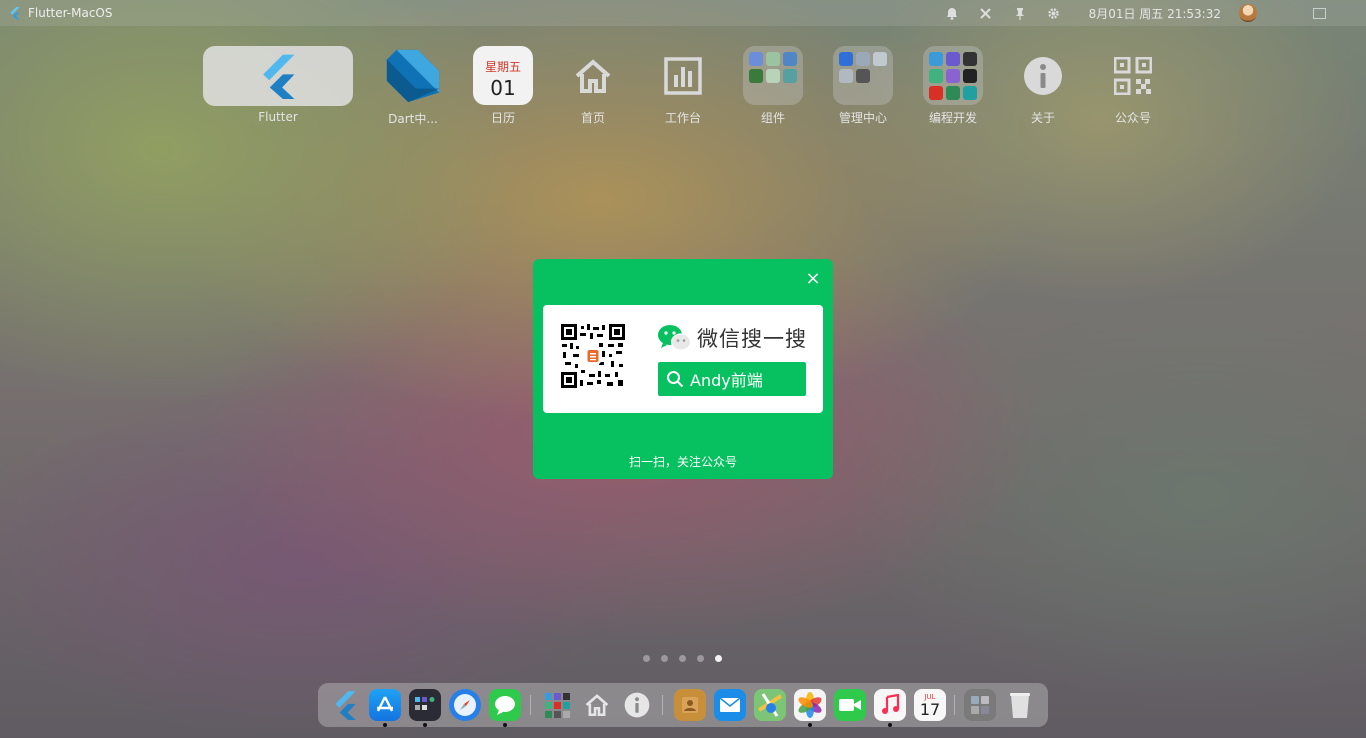 The height and width of the screenshot is (738, 1366). What do you see at coordinates (345, 705) in the screenshot?
I see `dock-flutter-icon` at bounding box center [345, 705].